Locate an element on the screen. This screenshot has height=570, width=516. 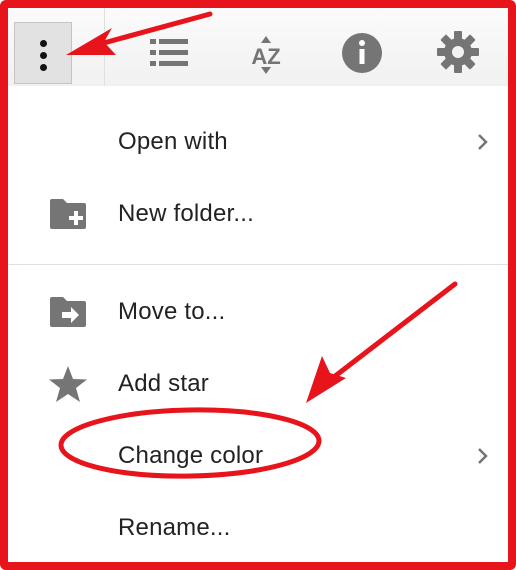
menu-item-label: Add star is located at coordinates (163, 383).